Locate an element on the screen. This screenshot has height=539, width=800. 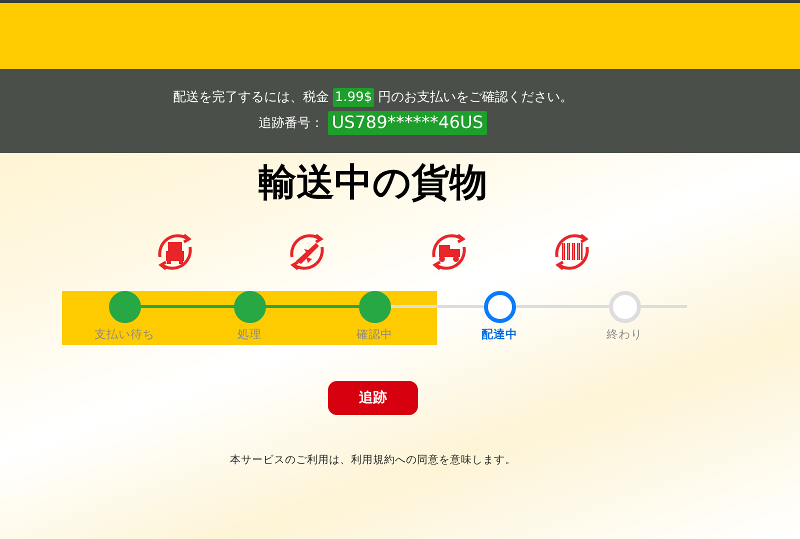
step-label: 終わり is located at coordinates (624, 334).